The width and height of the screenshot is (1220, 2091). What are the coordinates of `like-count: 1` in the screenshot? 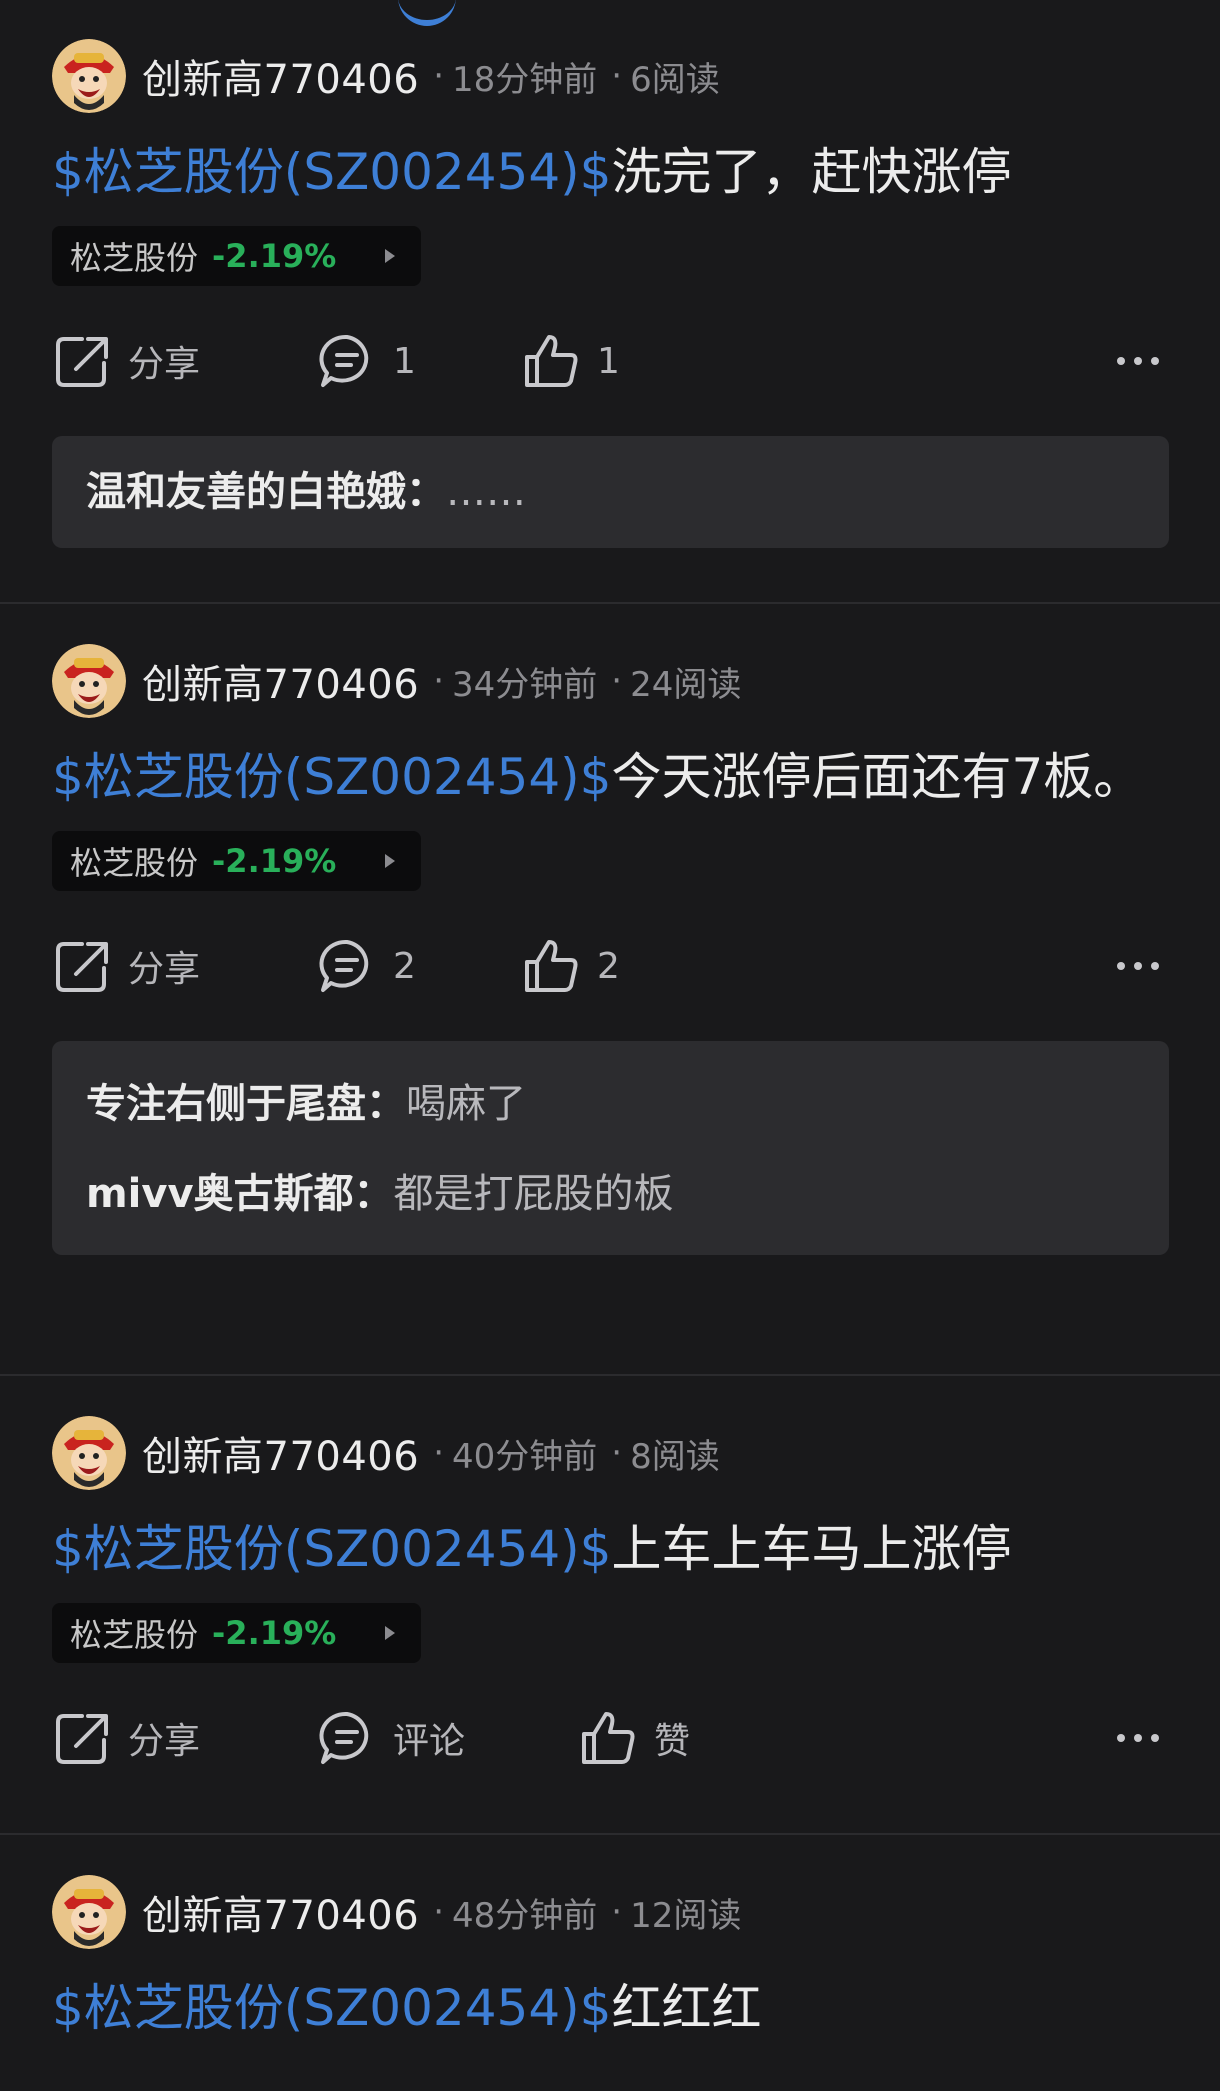 It's located at (608, 361).